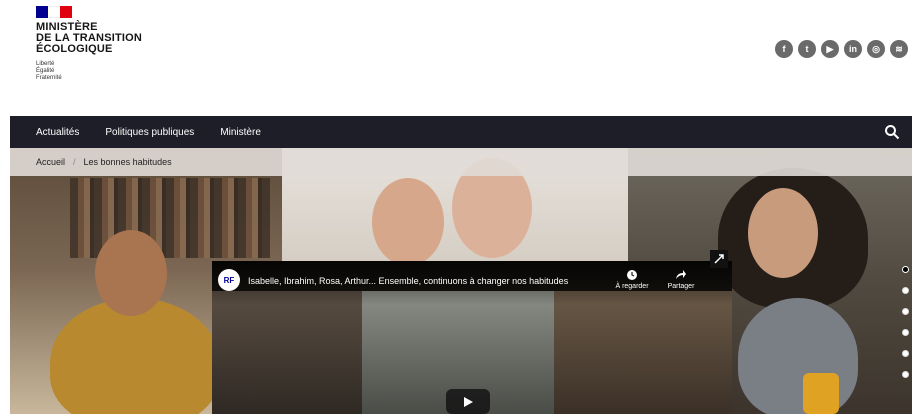  Describe the element at coordinates (149, 132) in the screenshot. I see `nav-item-politiques-publiques: Politiques publiques` at that location.